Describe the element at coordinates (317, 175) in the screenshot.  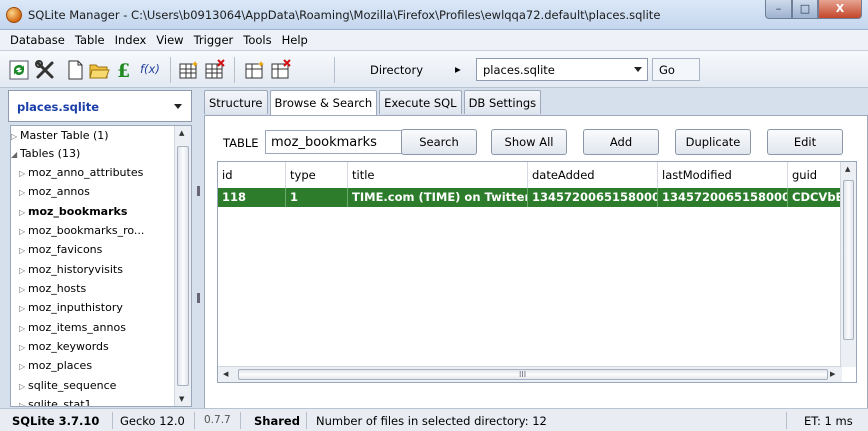
I see `column-header-type: type` at that location.